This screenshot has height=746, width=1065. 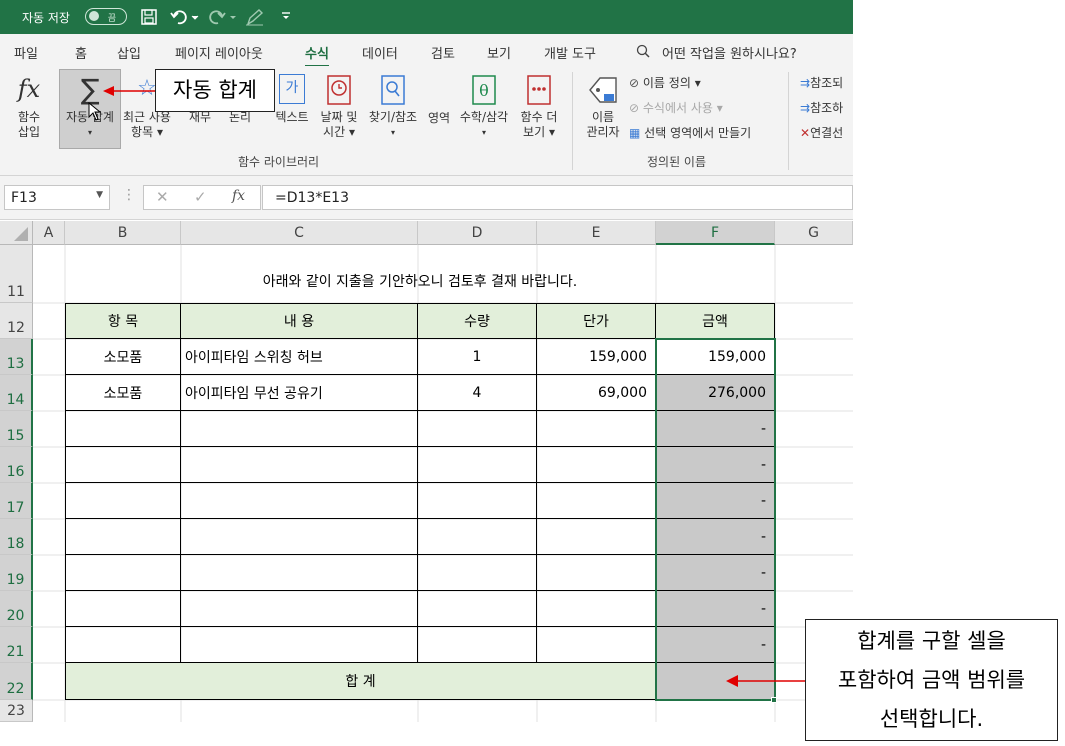 What do you see at coordinates (477, 357) in the screenshot?
I see `table-cell-quantity: 1` at bounding box center [477, 357].